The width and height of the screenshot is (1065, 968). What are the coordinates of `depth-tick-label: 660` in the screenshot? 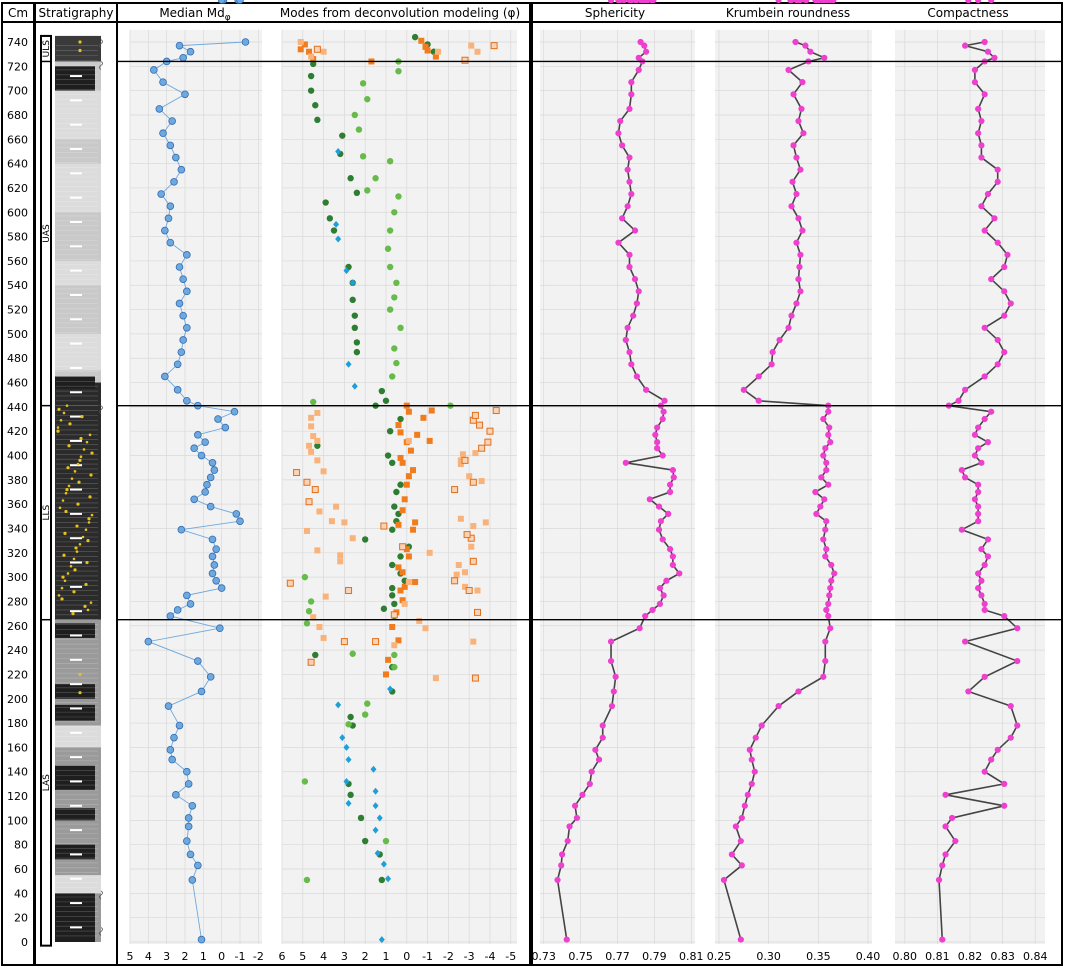 It's located at (17, 139).